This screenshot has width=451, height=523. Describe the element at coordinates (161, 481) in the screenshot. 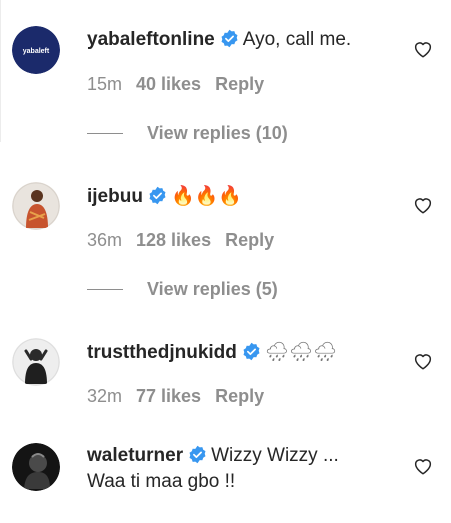

I see `comment-text-continued: Waa ti maa gbo !!` at that location.